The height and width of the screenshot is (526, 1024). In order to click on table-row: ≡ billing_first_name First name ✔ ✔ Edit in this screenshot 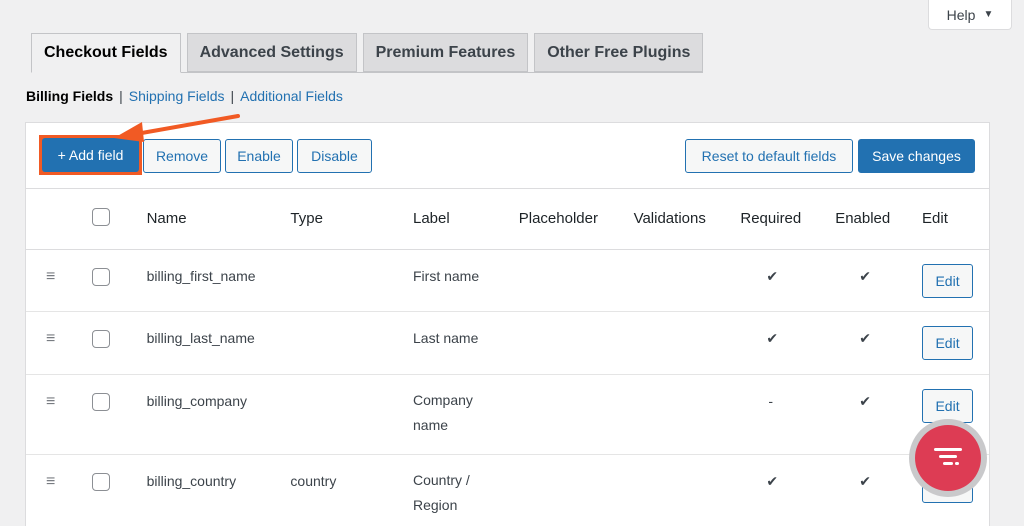, I will do `click(507, 280)`.